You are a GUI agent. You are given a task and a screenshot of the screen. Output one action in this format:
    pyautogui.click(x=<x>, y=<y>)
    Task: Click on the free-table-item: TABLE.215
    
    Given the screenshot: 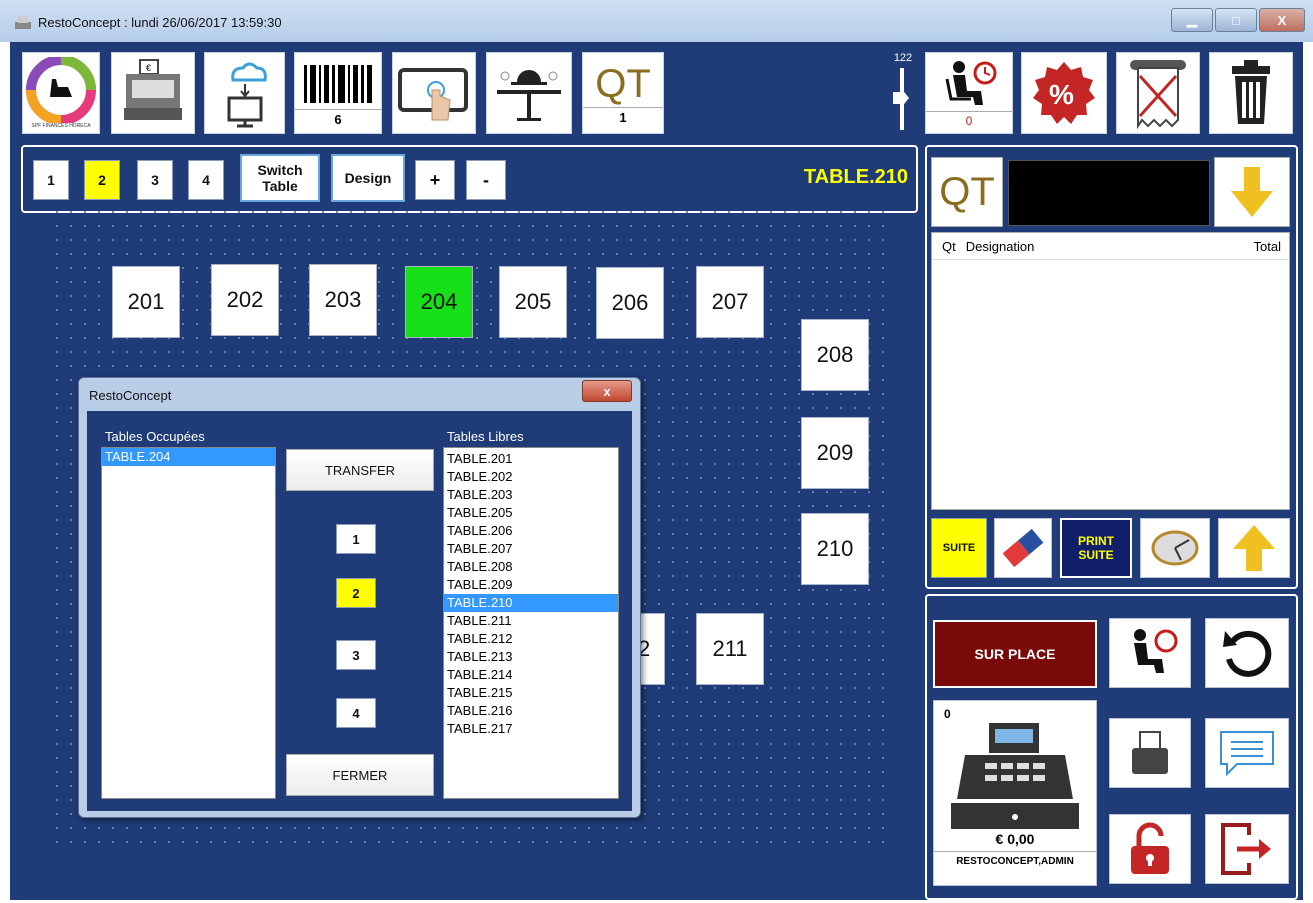 What is the action you would take?
    pyautogui.click(x=531, y=693)
    